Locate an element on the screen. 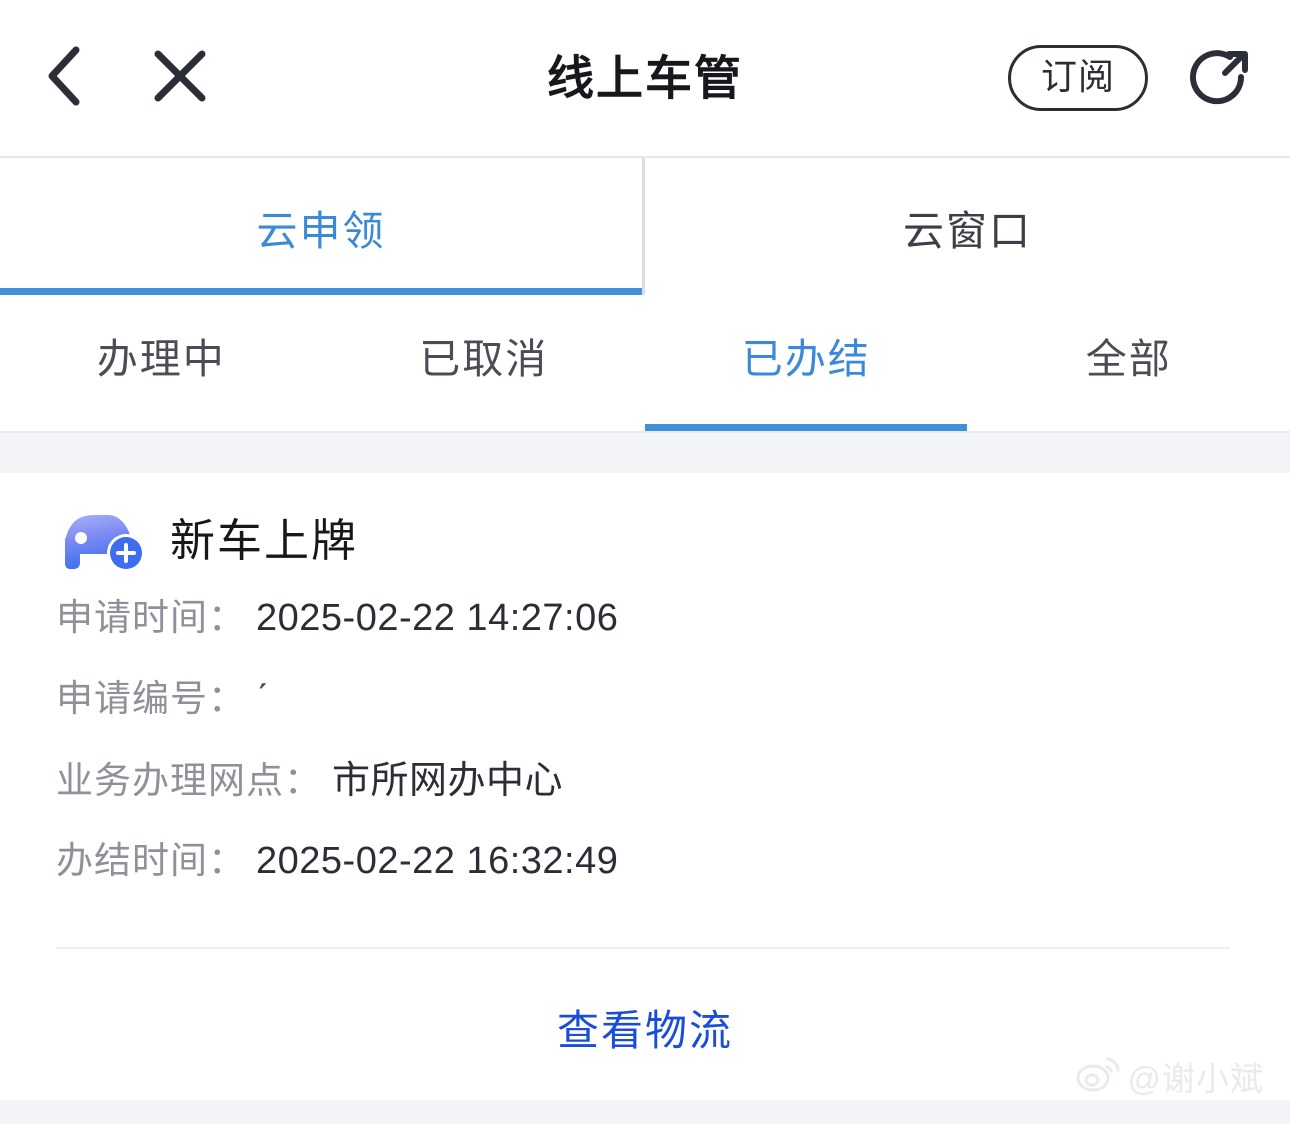 The height and width of the screenshot is (1124, 1290). header-nav-right: 订阅 is located at coordinates (1130, 78).